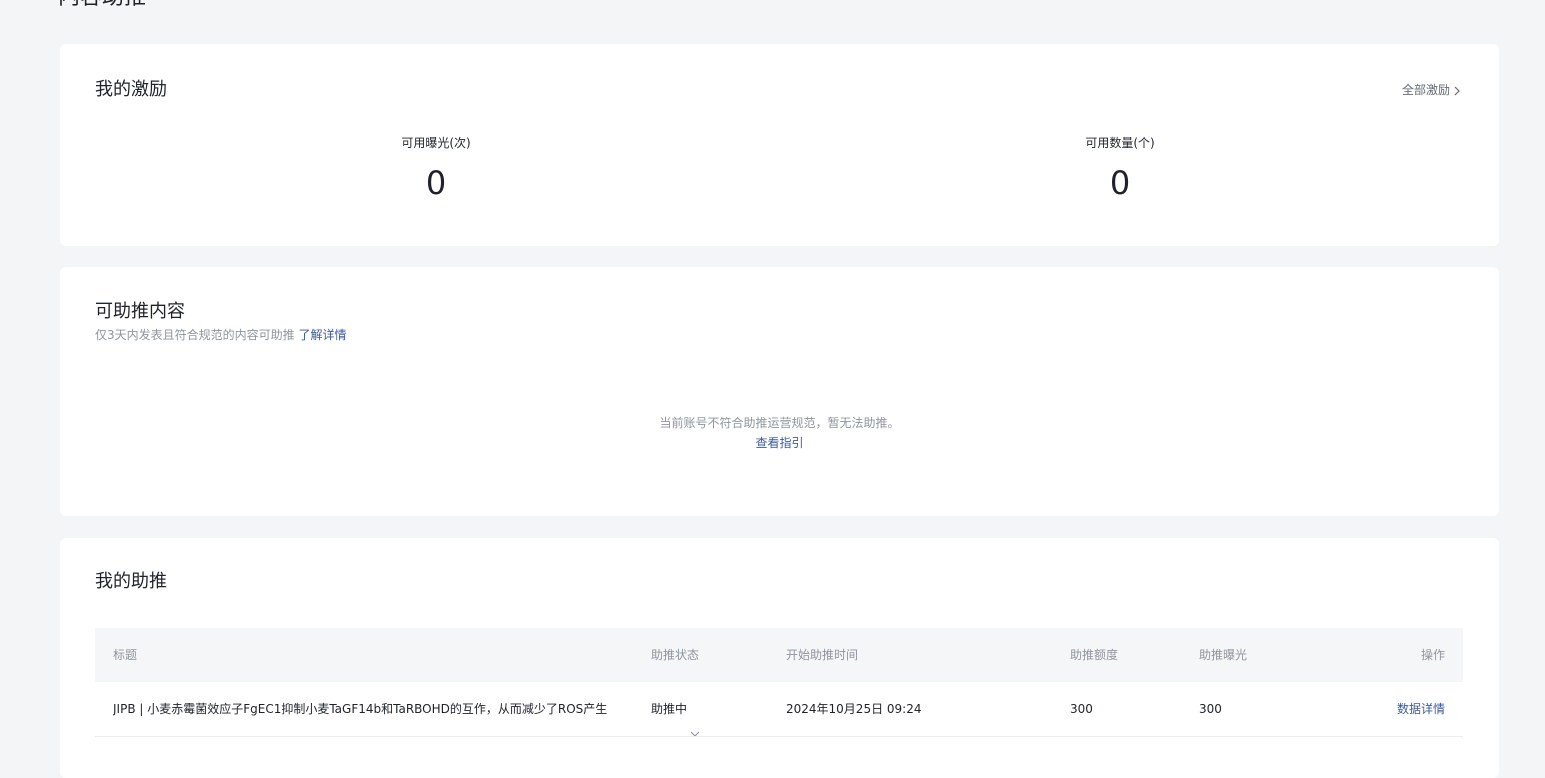 The width and height of the screenshot is (1545, 778). I want to click on available-exposure-stat: 可用曝光(次) 0, so click(436, 169).